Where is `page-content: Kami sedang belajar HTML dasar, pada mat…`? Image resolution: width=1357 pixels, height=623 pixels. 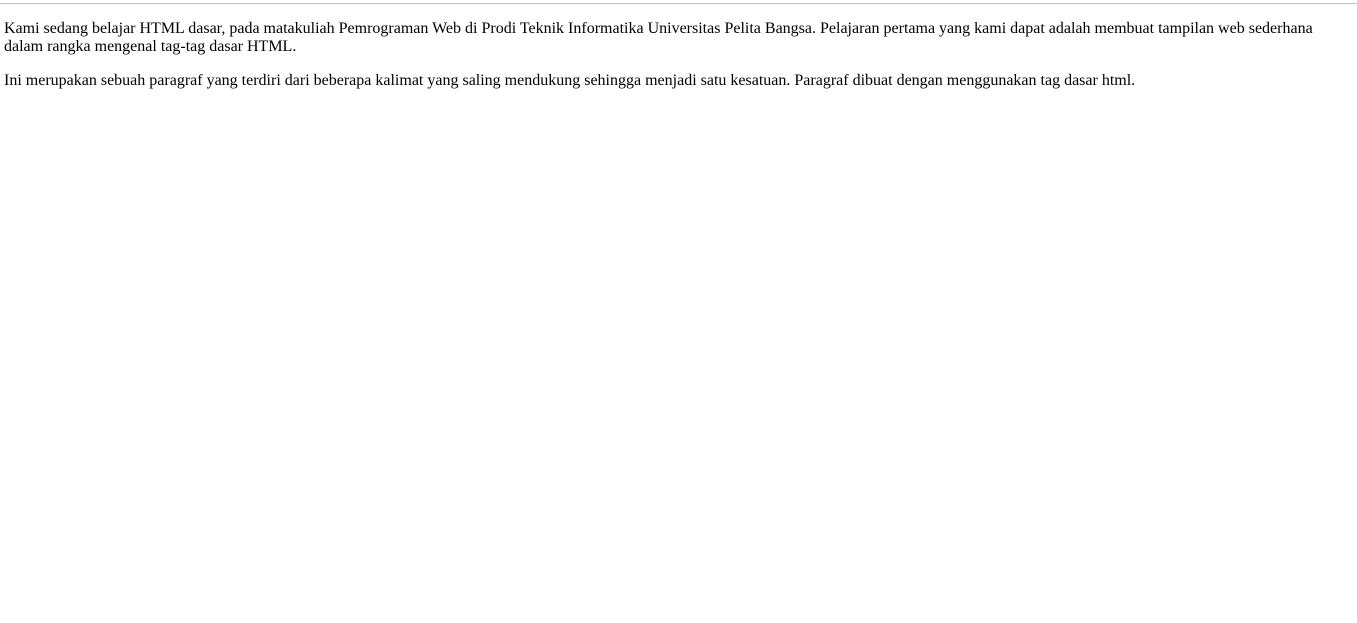 page-content: Kami sedang belajar HTML dasar, pada mat… is located at coordinates (669, 63).